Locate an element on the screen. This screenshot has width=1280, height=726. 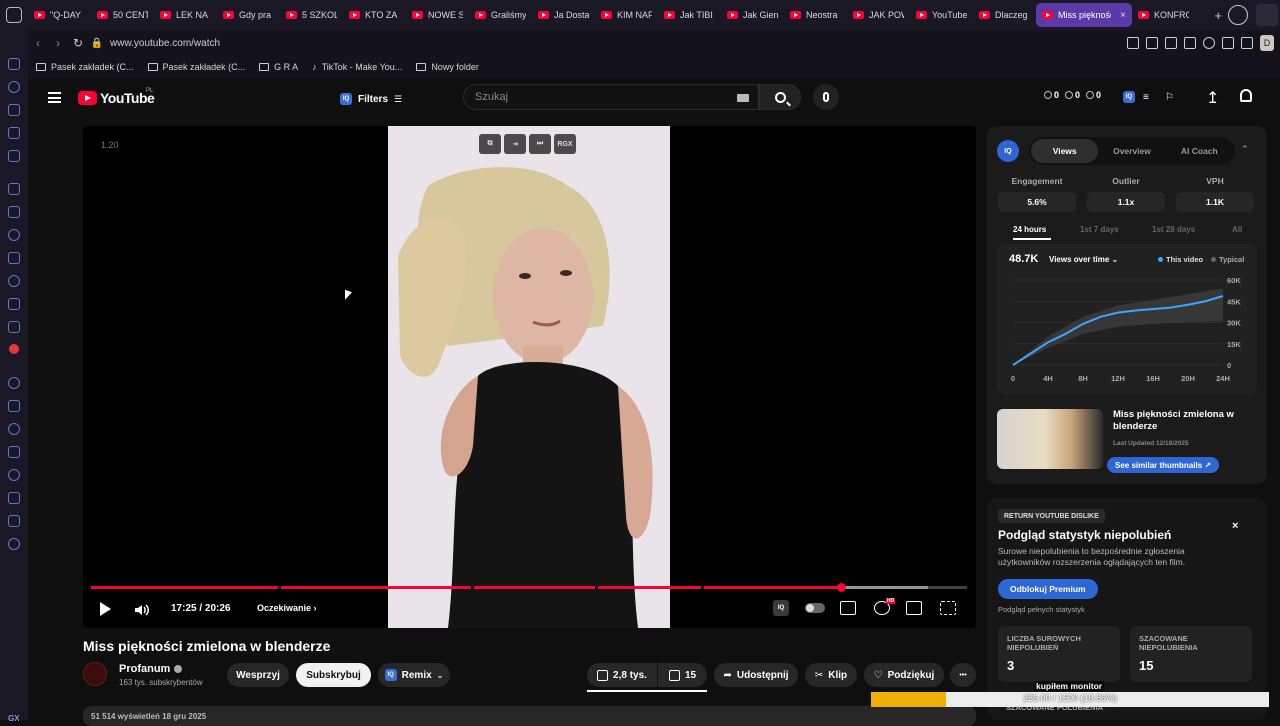
subscribe-button: Subskrybuj is located at coordinates (333, 675).